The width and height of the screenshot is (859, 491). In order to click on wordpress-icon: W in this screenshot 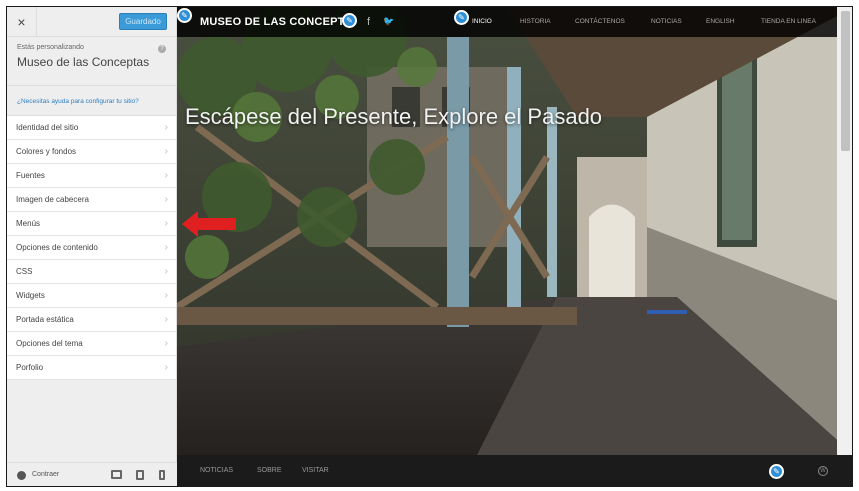, I will do `click(823, 471)`.